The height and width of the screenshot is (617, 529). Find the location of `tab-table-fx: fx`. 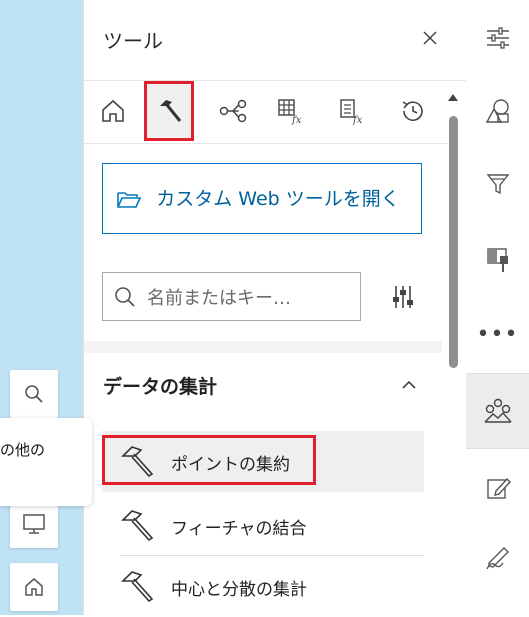

tab-table-fx: fx is located at coordinates (291, 111).